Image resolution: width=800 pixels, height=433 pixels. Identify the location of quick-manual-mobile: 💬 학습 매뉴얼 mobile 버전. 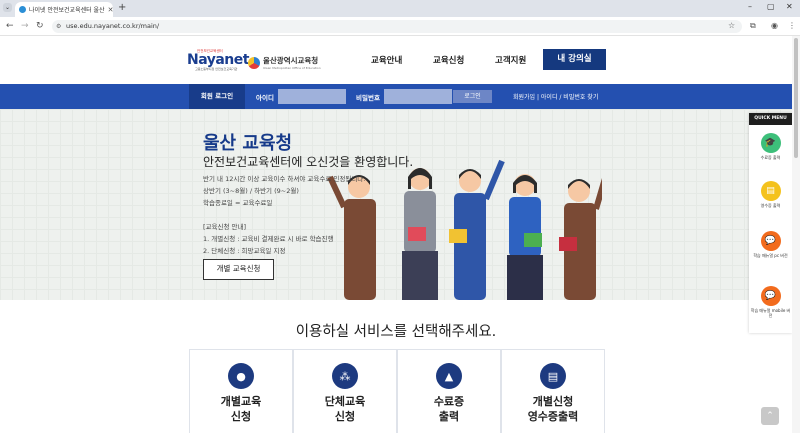
(770, 302).